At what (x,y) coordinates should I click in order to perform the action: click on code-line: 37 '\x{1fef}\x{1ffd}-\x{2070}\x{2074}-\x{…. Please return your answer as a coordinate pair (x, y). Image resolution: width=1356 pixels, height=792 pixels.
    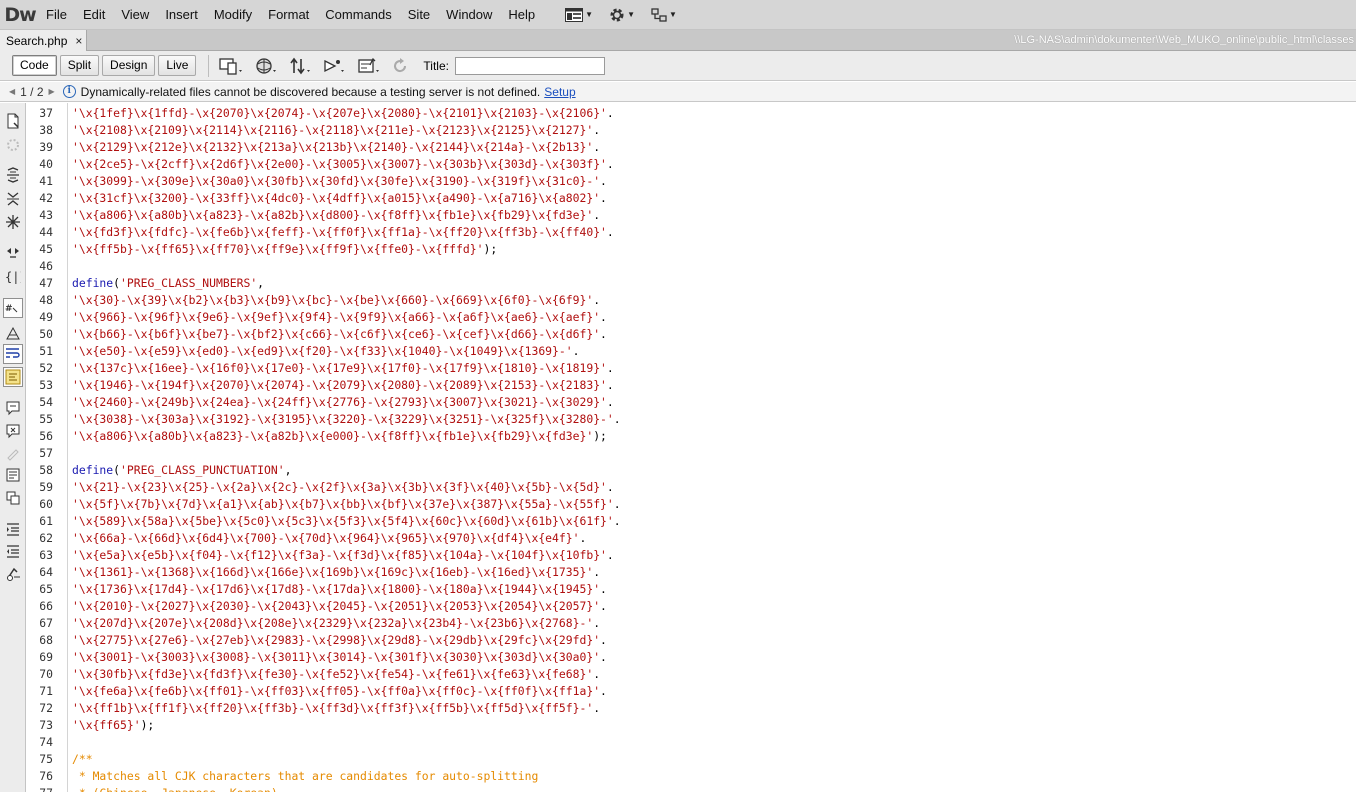
    Looking at the image, I should click on (320, 113).